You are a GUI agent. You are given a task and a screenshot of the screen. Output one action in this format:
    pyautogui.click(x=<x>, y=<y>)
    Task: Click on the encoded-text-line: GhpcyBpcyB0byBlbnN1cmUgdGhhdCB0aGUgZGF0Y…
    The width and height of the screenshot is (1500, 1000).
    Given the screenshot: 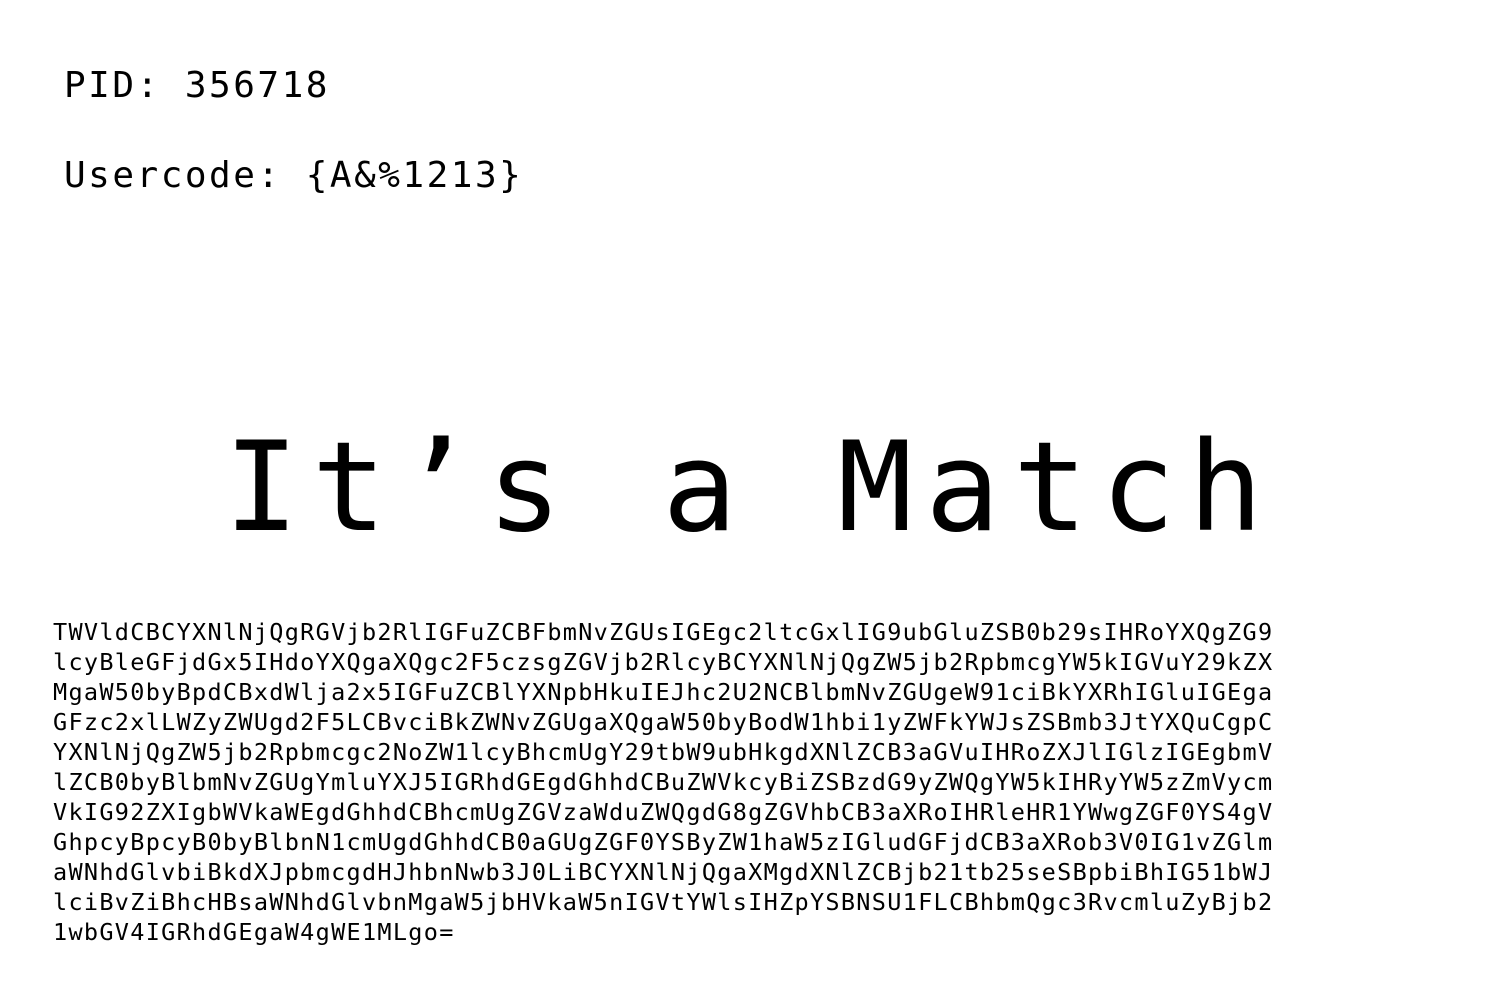 What is the action you would take?
    pyautogui.click(x=663, y=842)
    